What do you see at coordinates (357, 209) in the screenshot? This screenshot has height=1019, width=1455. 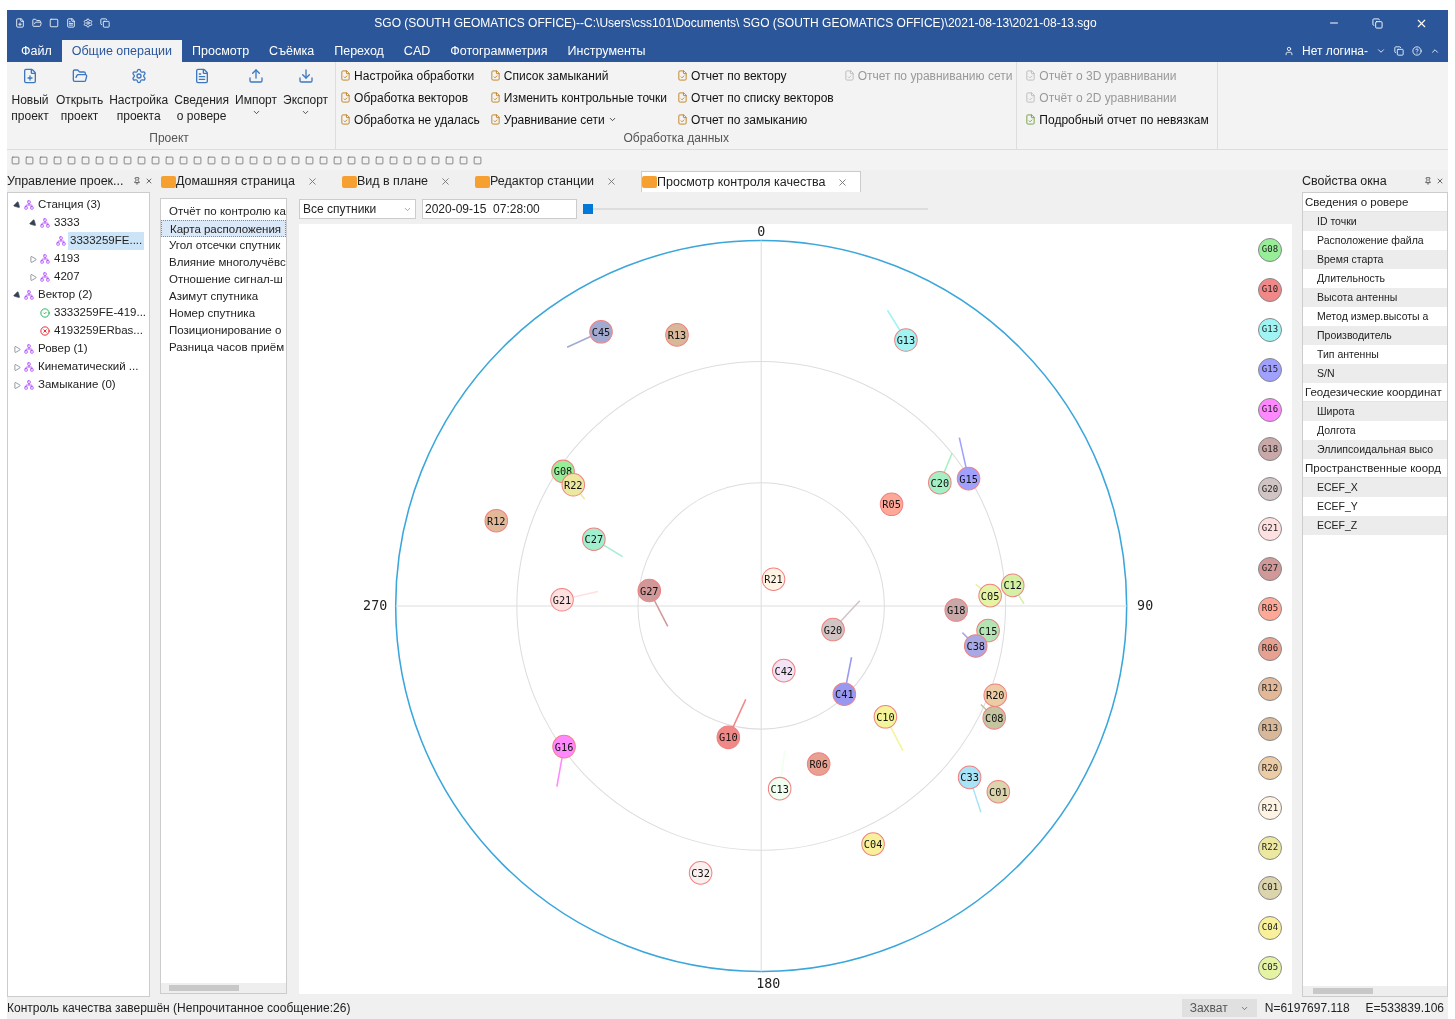 I see `satellite-filter-dropdown: Все спутники` at bounding box center [357, 209].